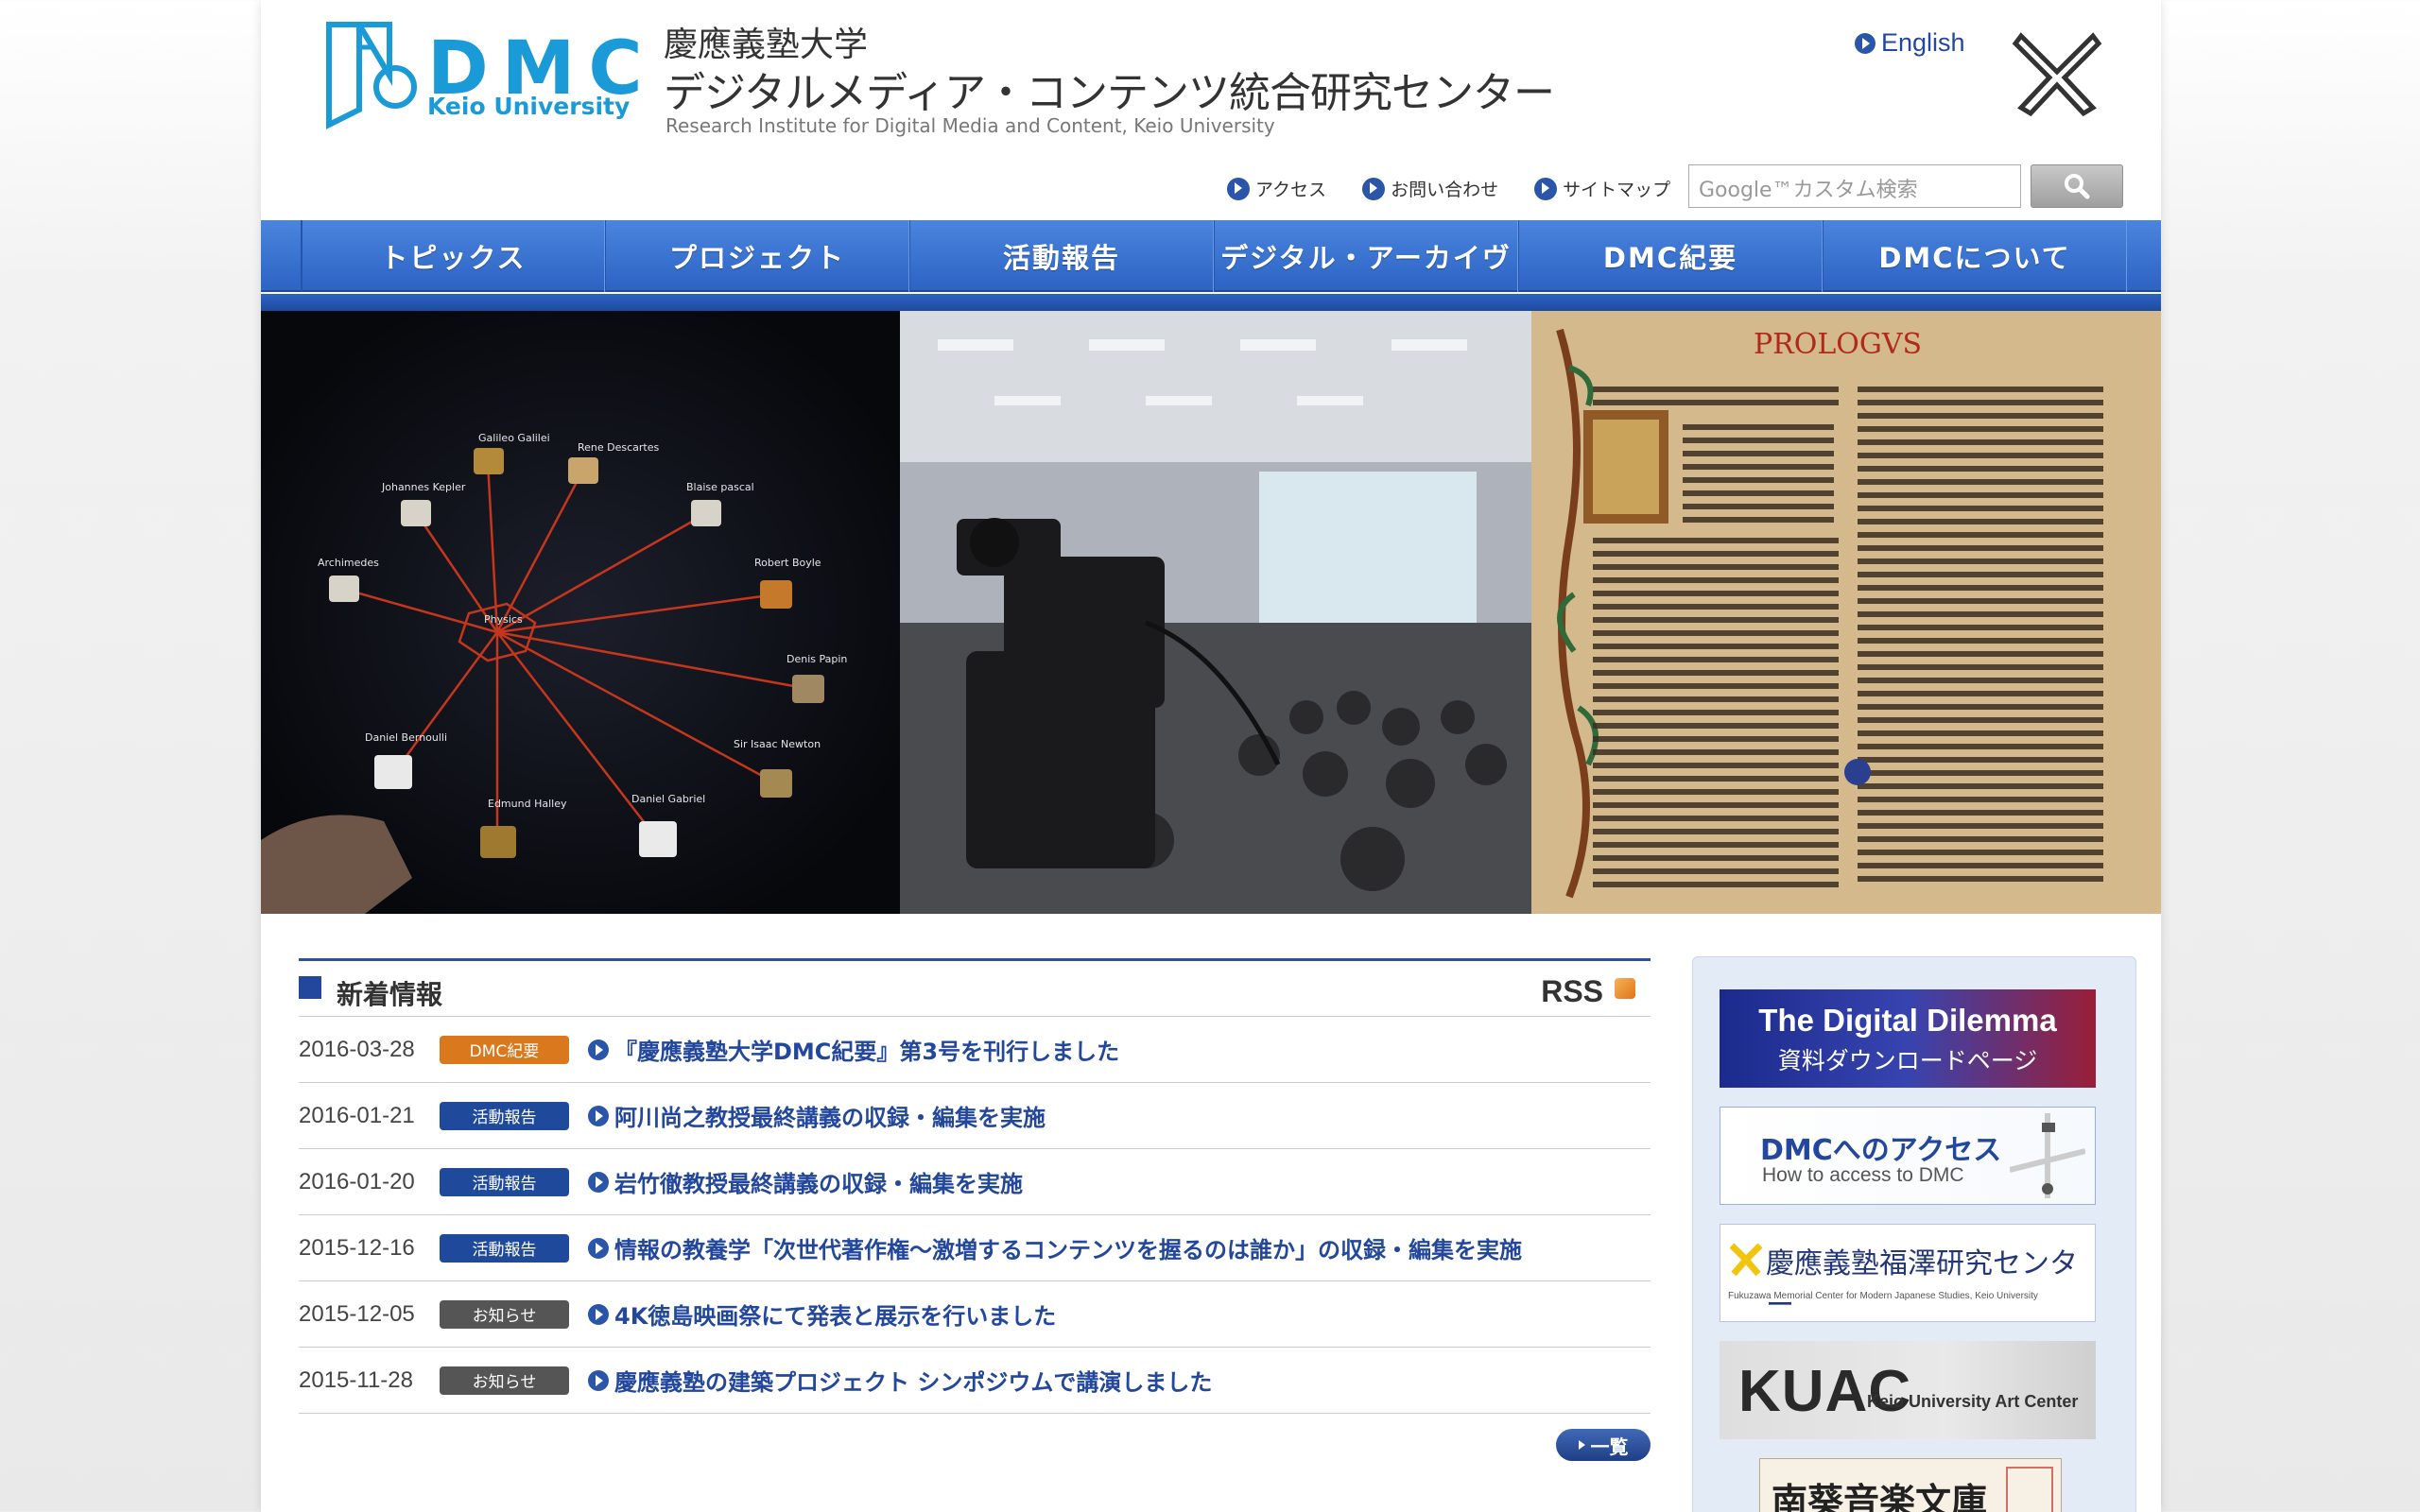 Image resolution: width=2420 pixels, height=1512 pixels. I want to click on search-button, so click(2077, 186).